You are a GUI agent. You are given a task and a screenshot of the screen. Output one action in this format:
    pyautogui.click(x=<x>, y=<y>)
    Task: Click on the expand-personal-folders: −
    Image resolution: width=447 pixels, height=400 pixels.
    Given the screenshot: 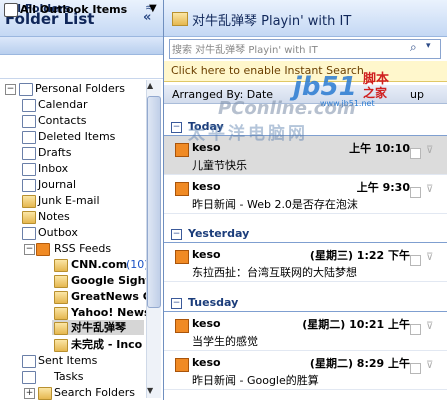 What is the action you would take?
    pyautogui.click(x=10, y=89)
    